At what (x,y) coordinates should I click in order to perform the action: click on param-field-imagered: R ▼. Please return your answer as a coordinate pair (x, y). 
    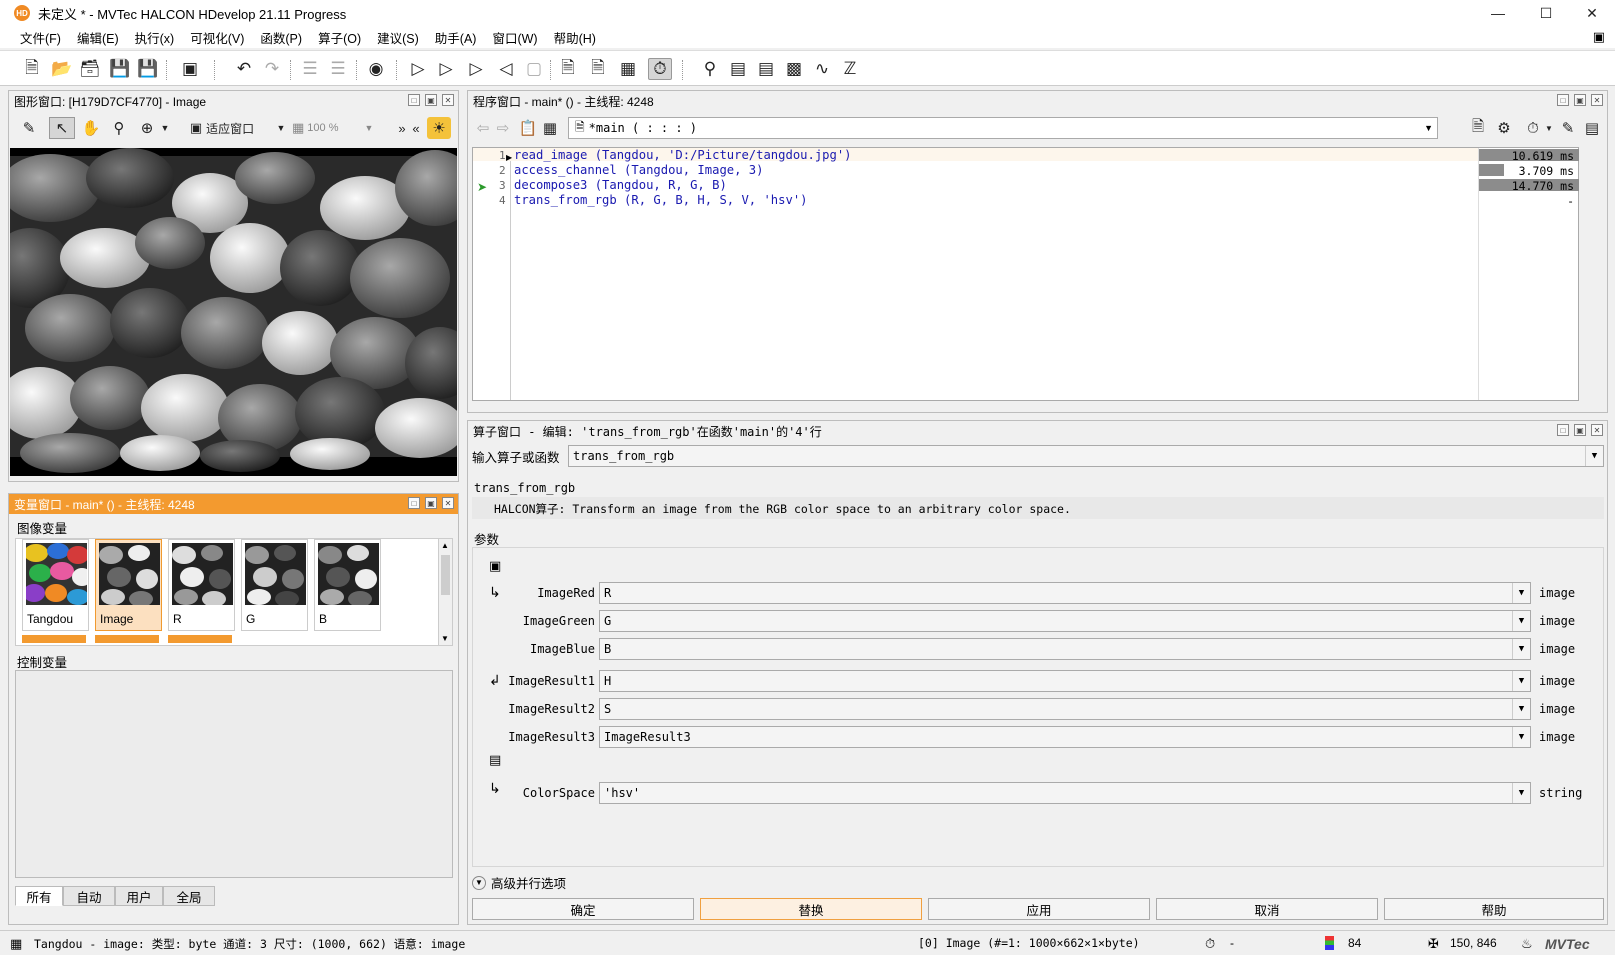
    Looking at the image, I should click on (1065, 593).